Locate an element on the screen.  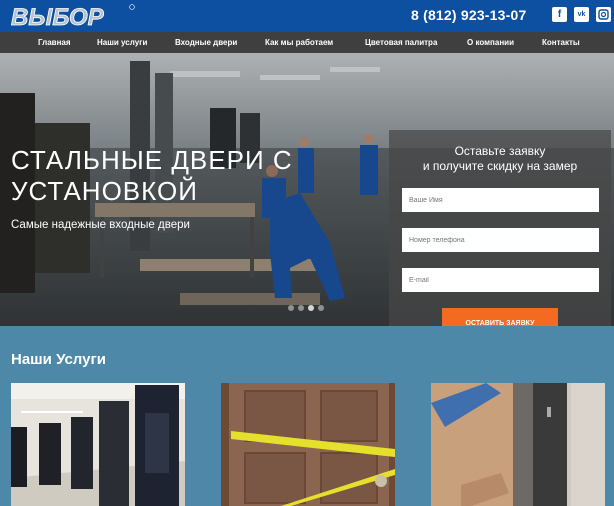
logo: ВЫБОР is located at coordinates (74, 16).